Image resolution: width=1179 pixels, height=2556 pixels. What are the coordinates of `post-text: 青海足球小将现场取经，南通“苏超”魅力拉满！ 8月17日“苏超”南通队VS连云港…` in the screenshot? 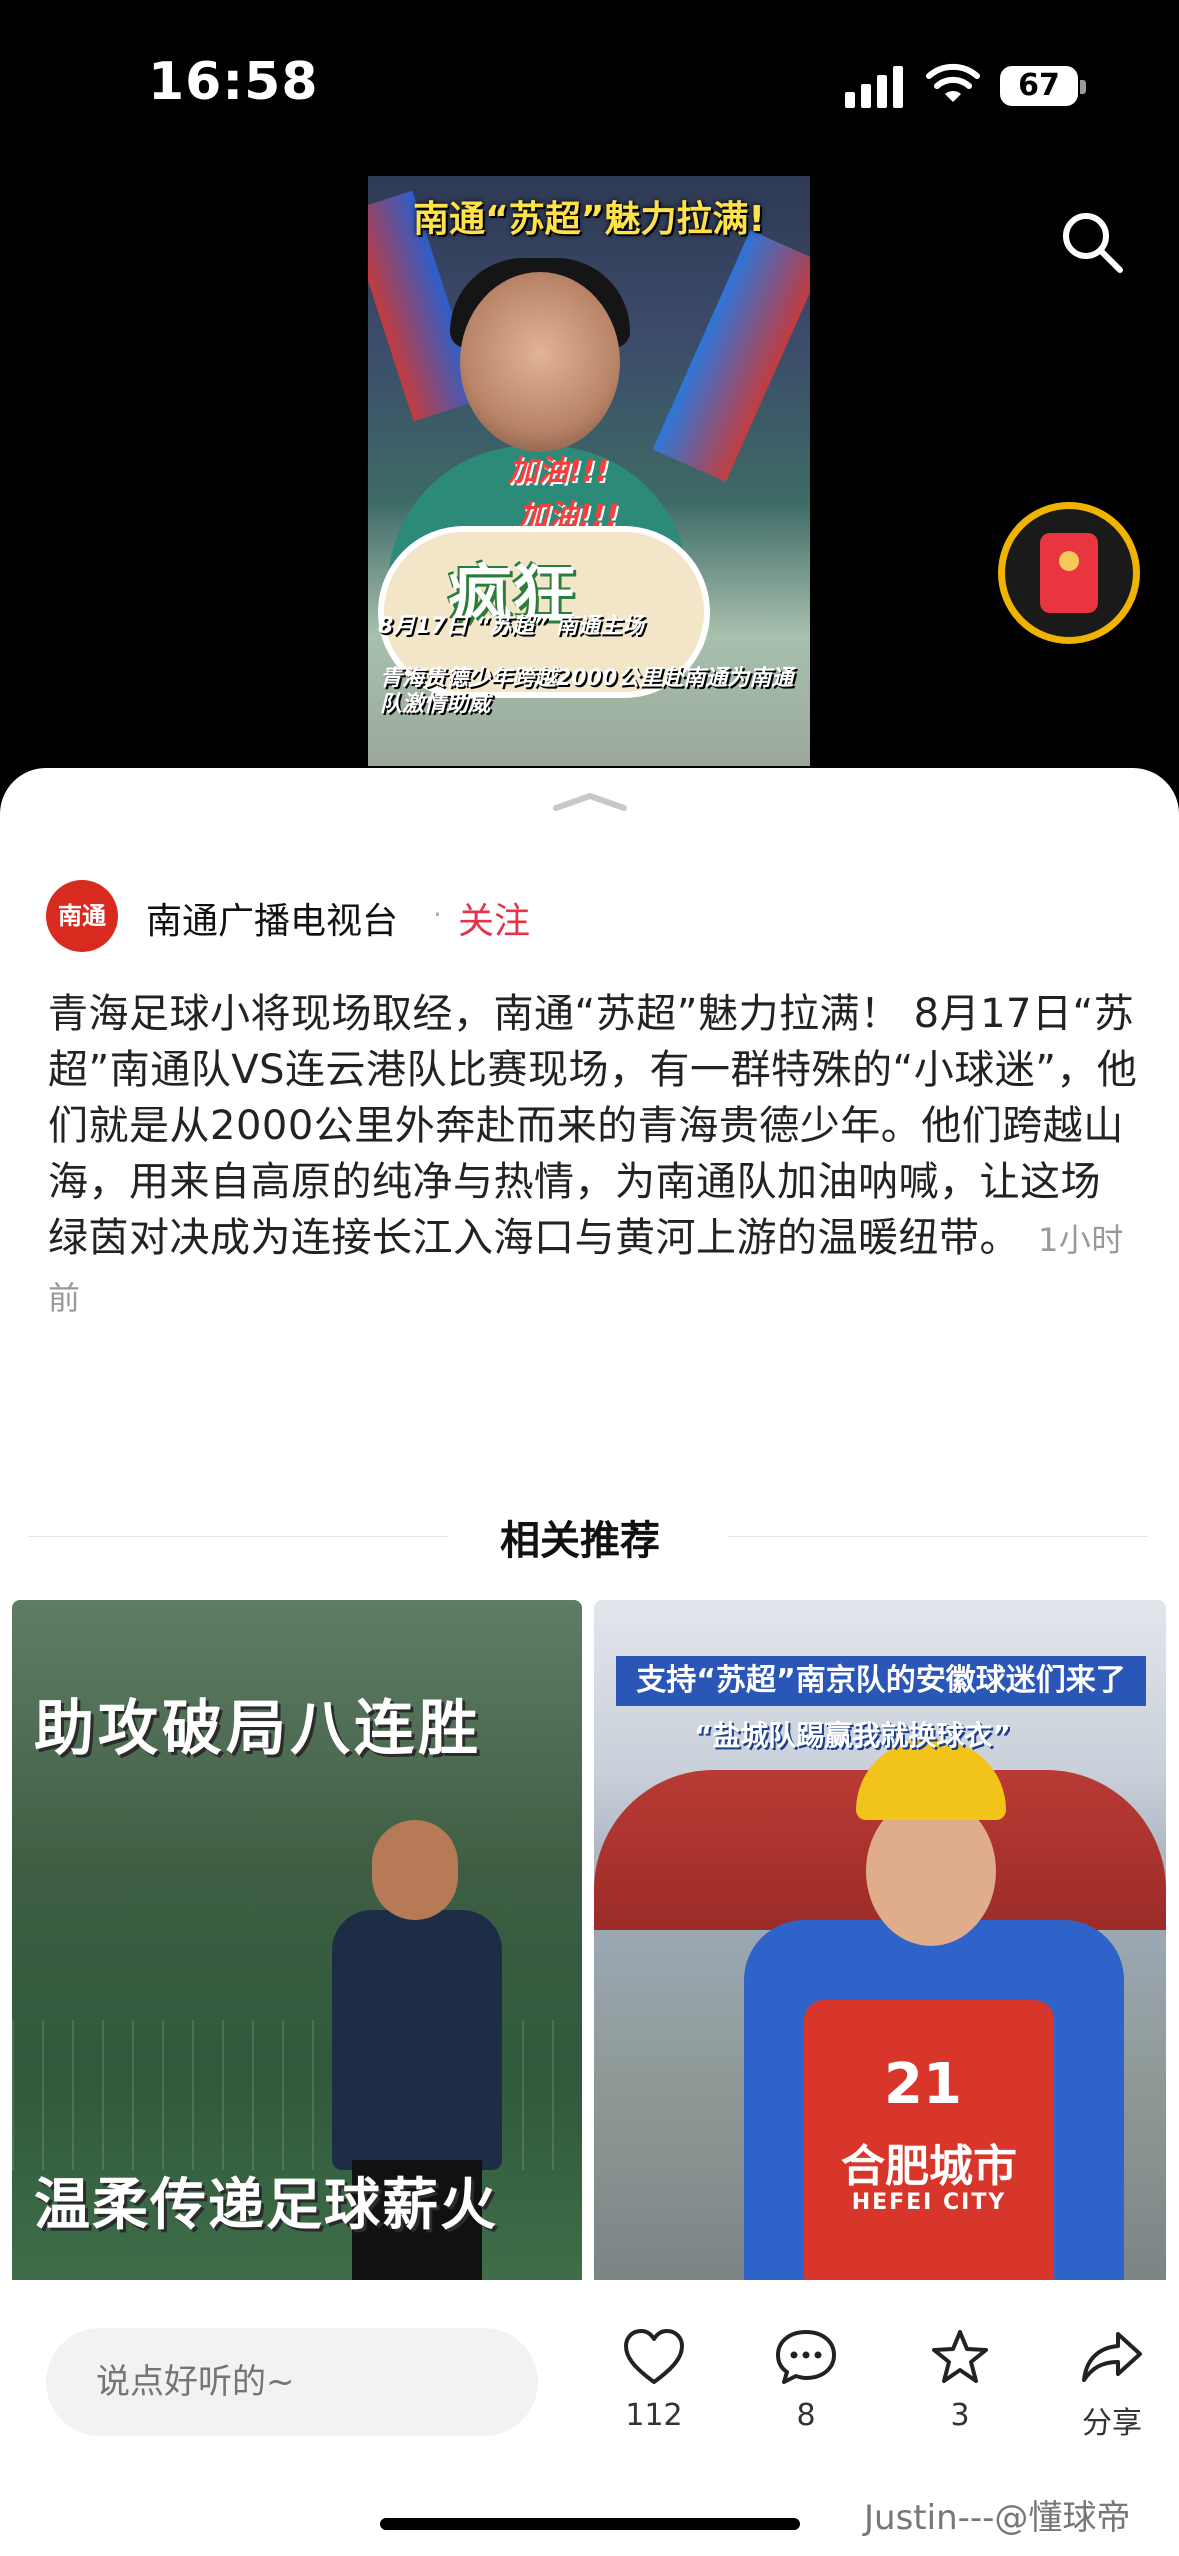 It's located at (593, 1126).